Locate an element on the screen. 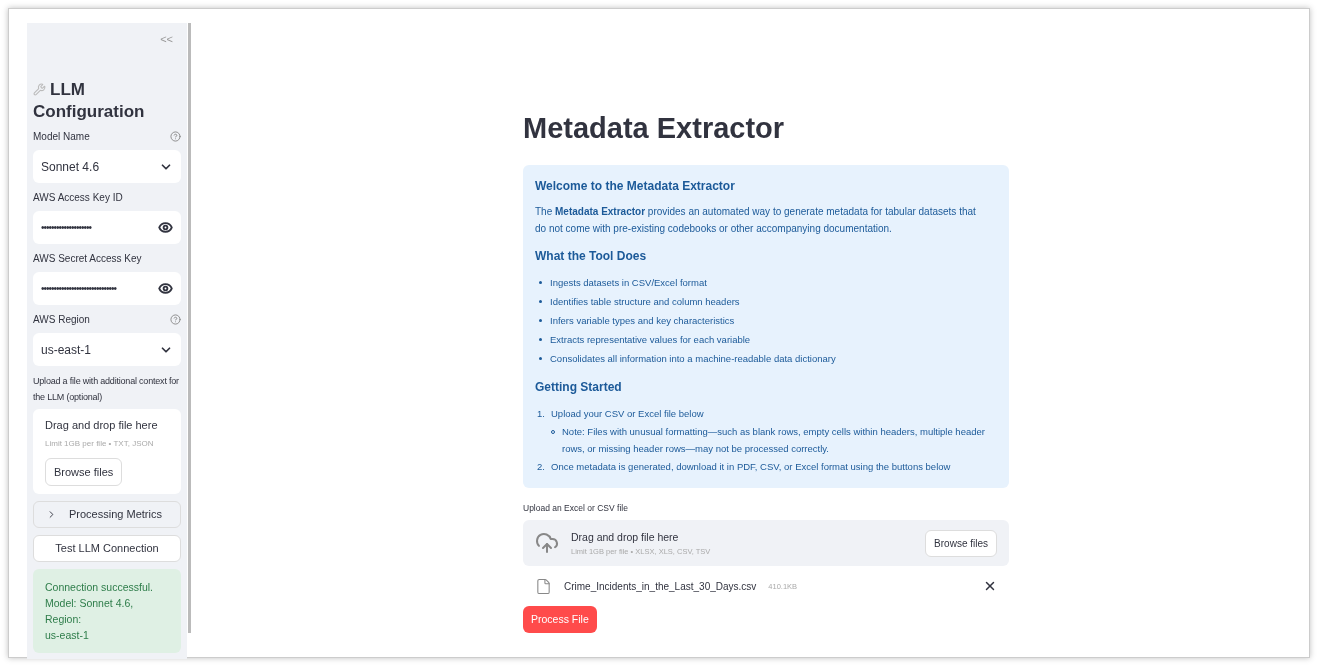 The image size is (1318, 669). field-label: AWS Access Key ID is located at coordinates (78, 198).